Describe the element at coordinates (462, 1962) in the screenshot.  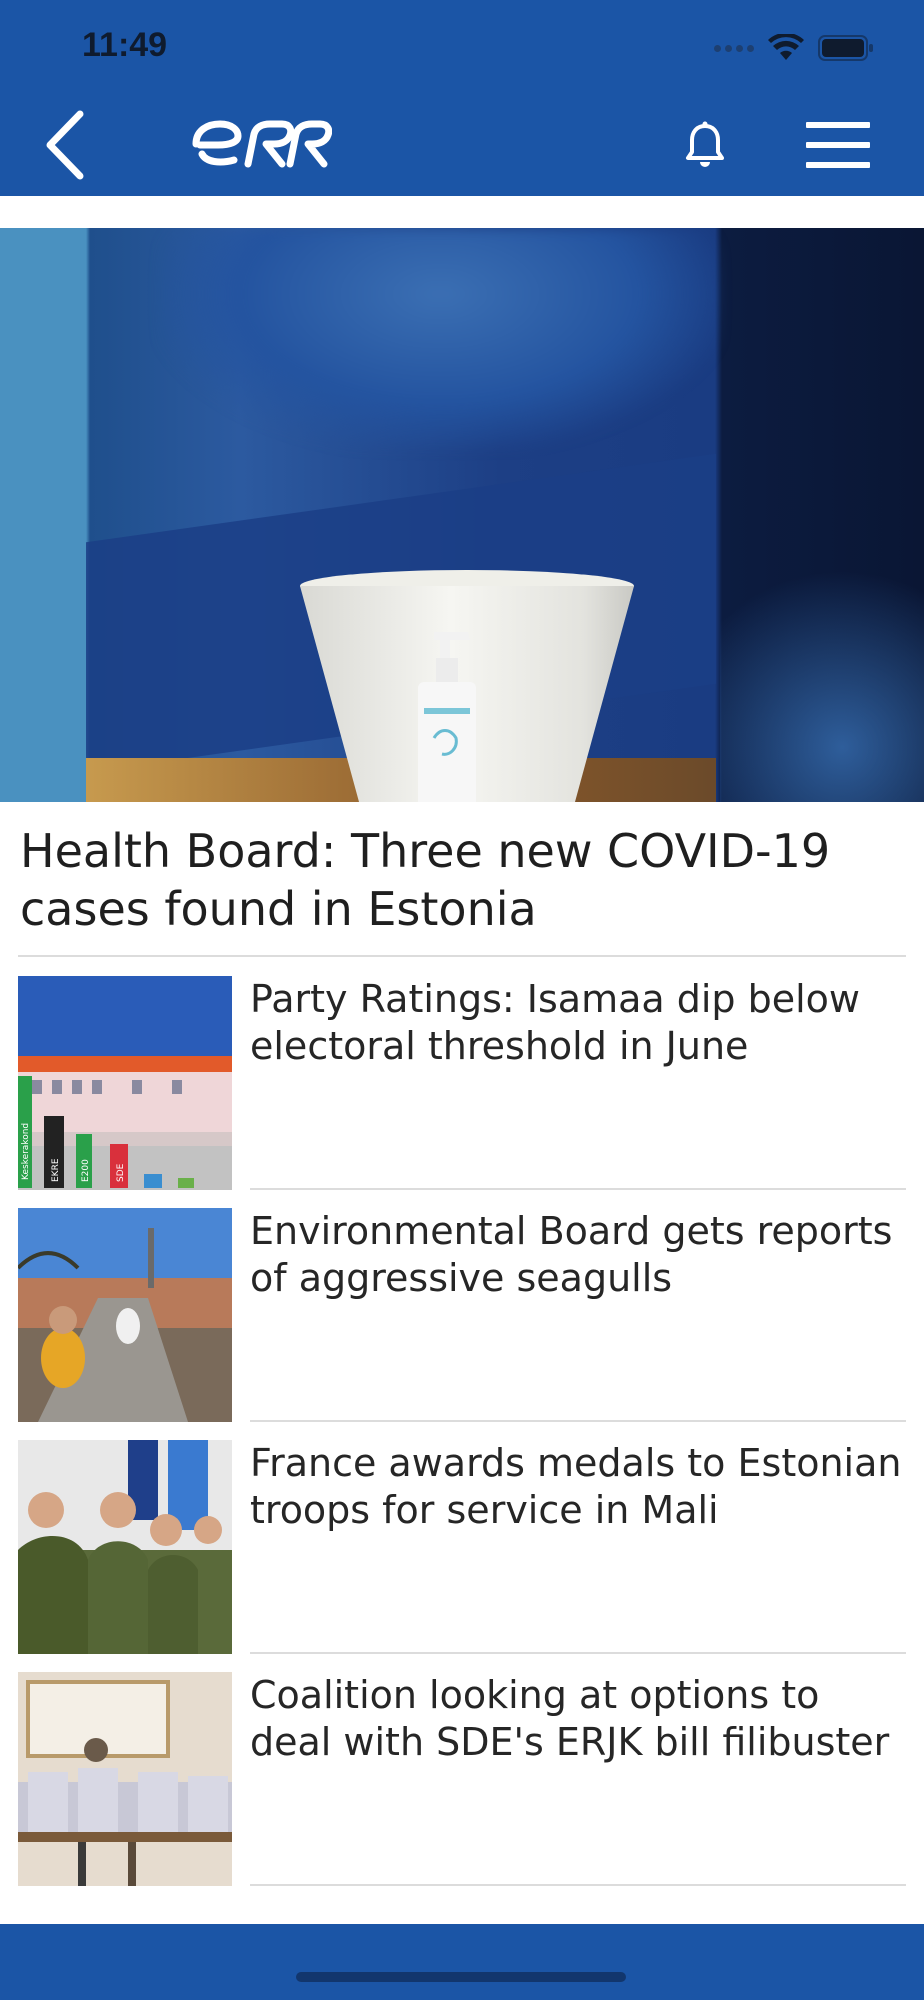
I see `bottom-bar` at that location.